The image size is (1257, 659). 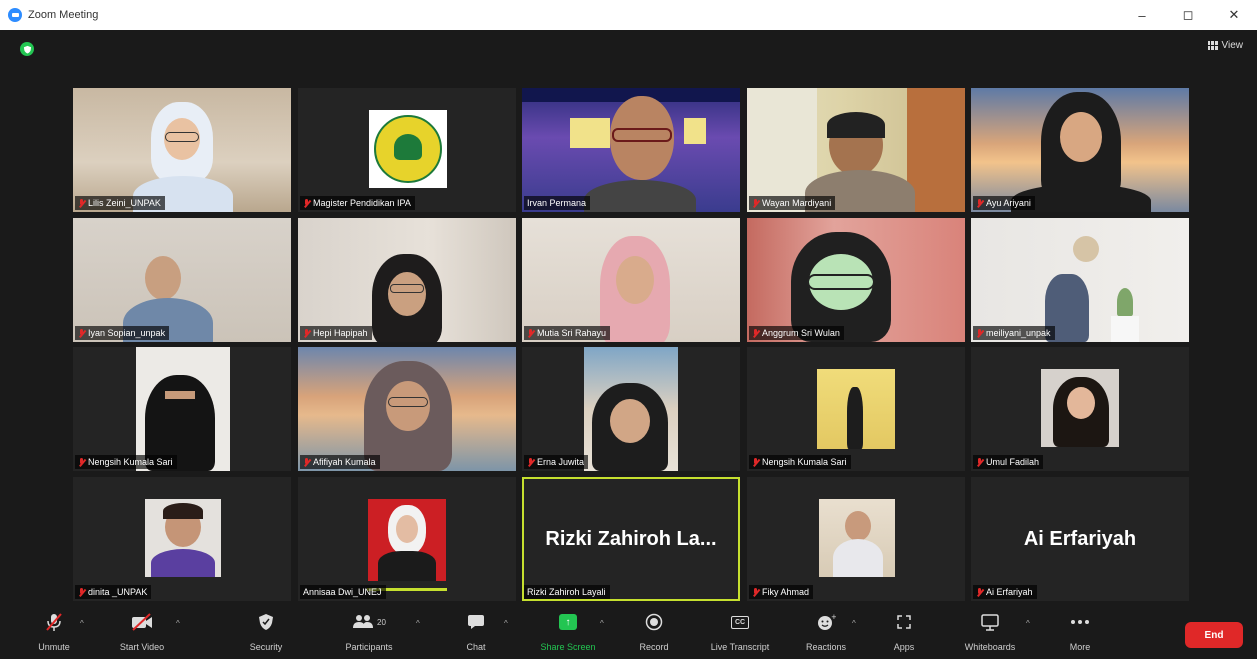 I want to click on participant-tile: Magister Pendidikan IPA, so click(x=407, y=150).